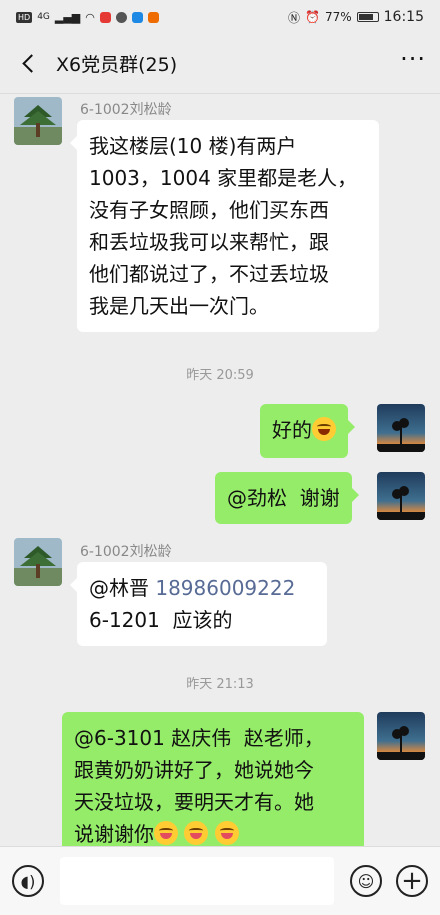 This screenshot has width=440, height=915. Describe the element at coordinates (209, 210) in the screenshot. I see `message-line: 没有子女照顾，他们买东西` at that location.